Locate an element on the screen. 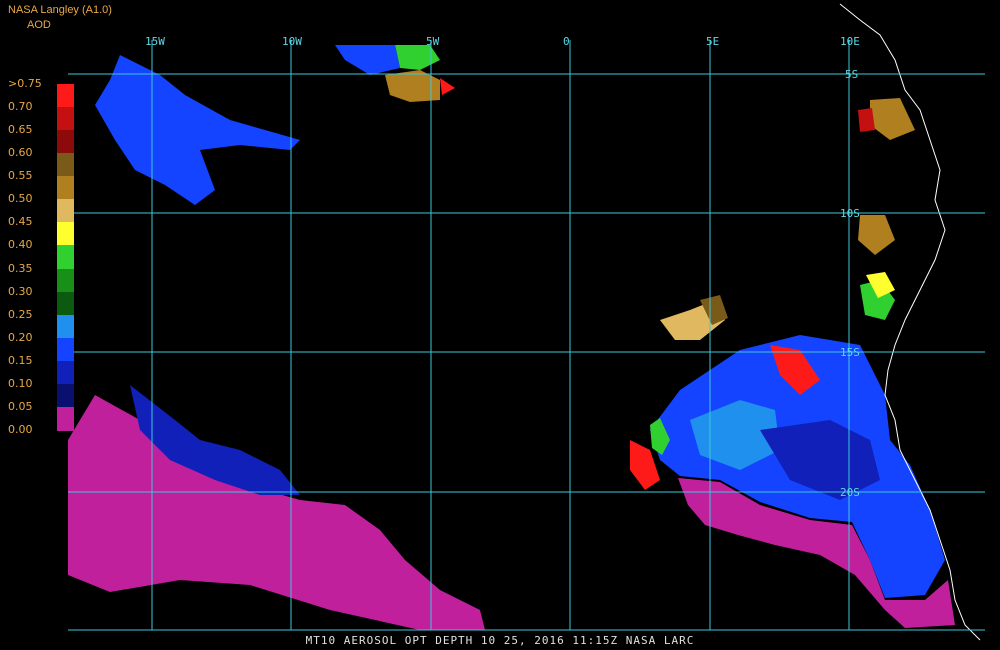  legend-tick-label: 0.65 is located at coordinates (20, 130).